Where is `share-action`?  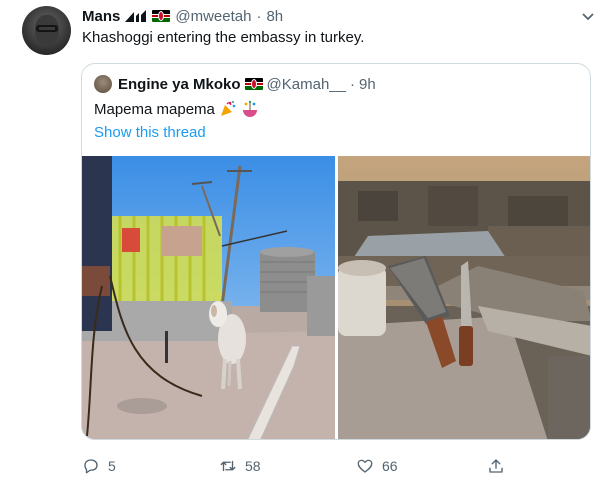
share-action is located at coordinates (496, 466).